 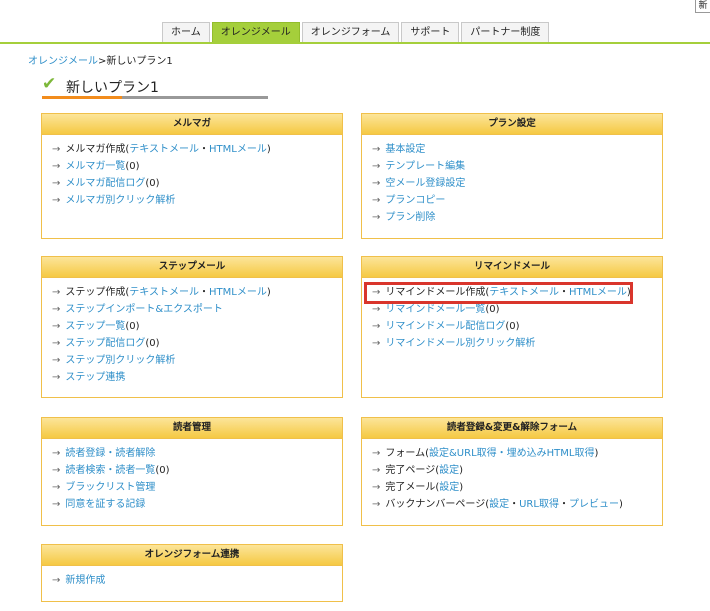 I want to click on step-create-text-link: テキストメール, so click(x=164, y=292).